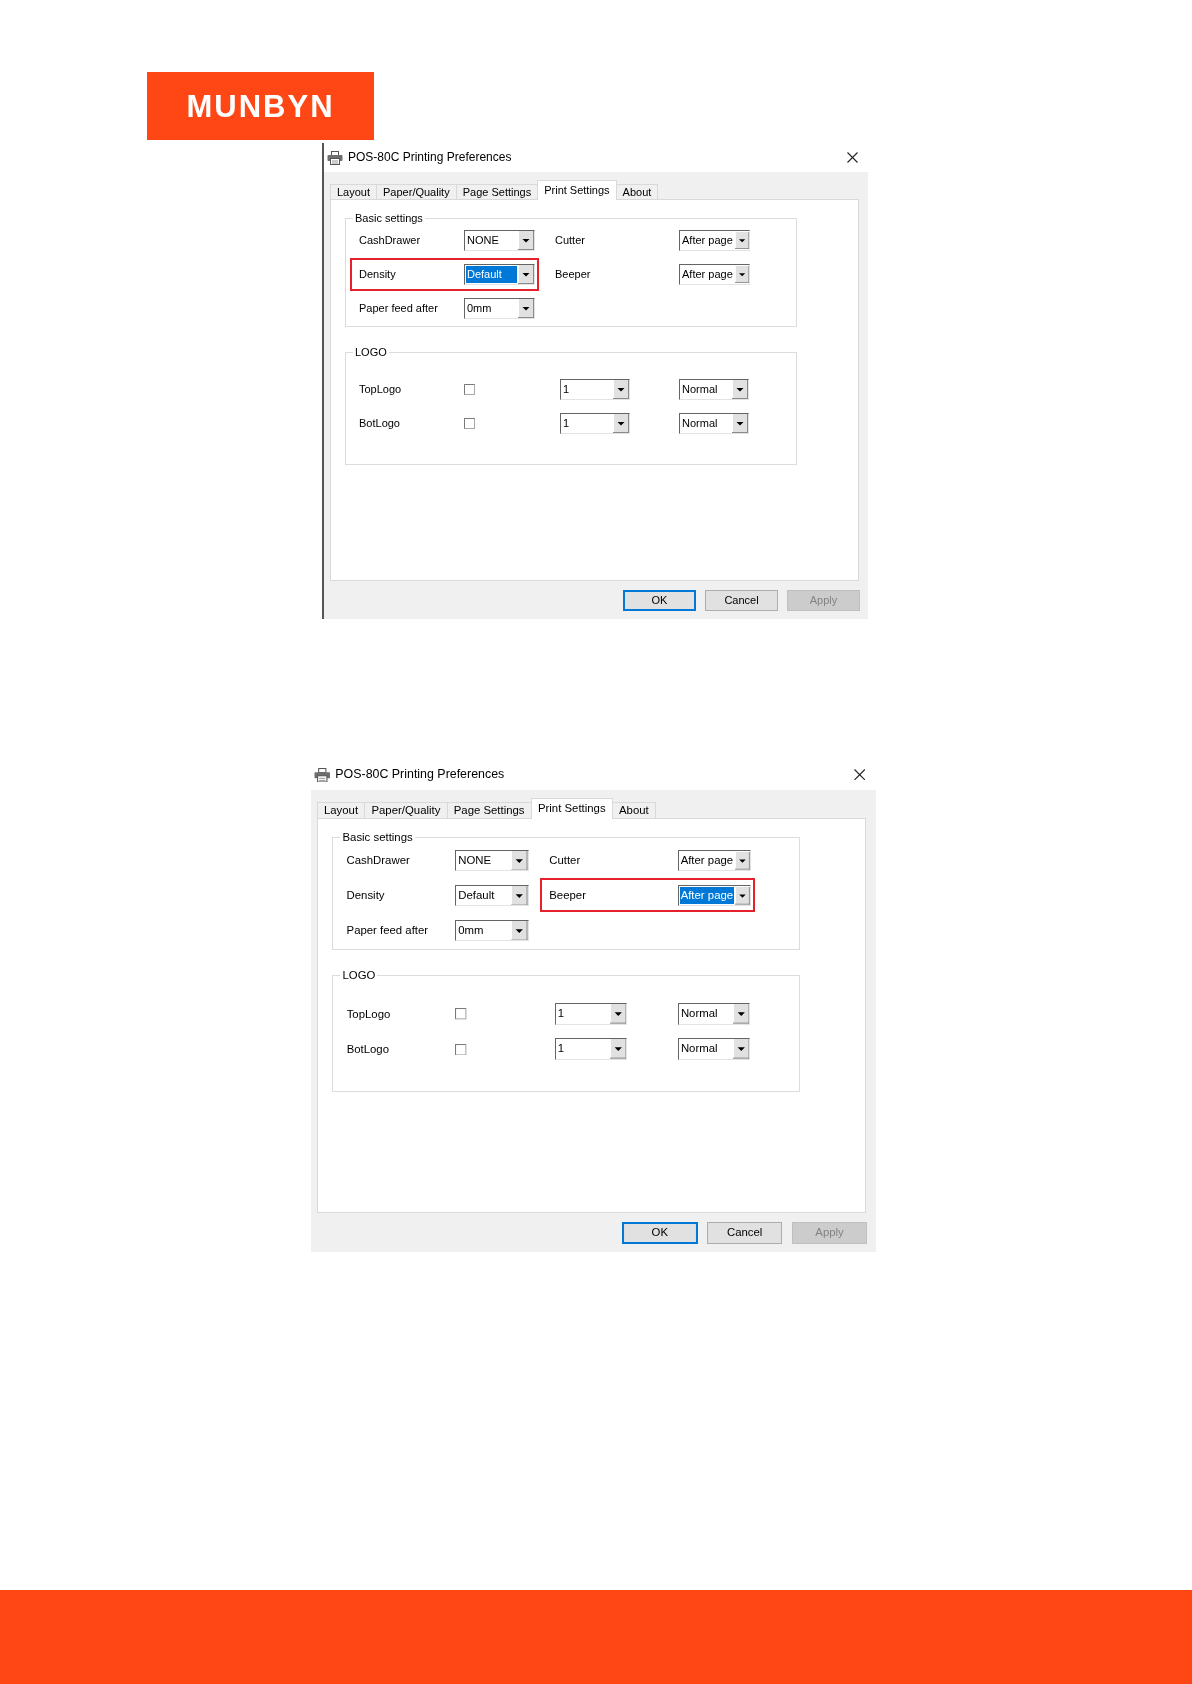  Describe the element at coordinates (371, 352) in the screenshot. I see `group-title: LOGO` at that location.